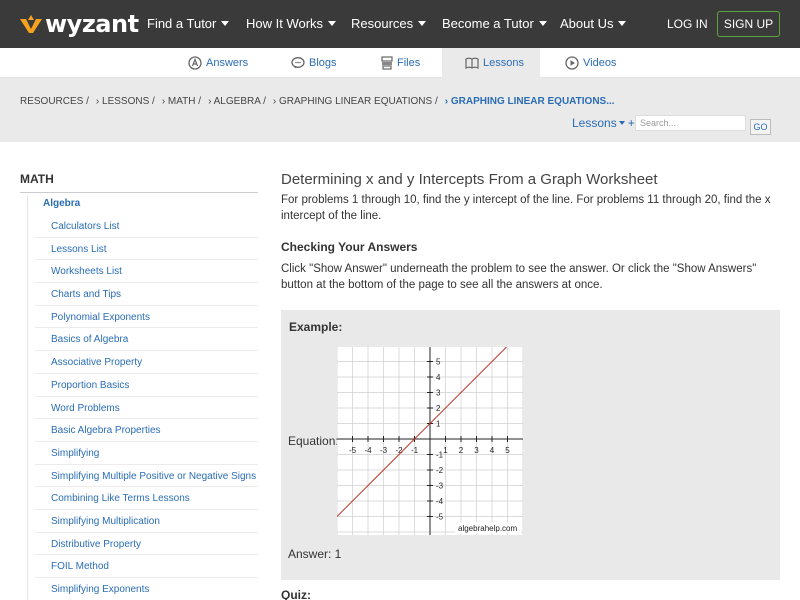 Image resolution: width=800 pixels, height=600 pixels. Describe the element at coordinates (503, 63) in the screenshot. I see `tab-label: Lessons` at that location.